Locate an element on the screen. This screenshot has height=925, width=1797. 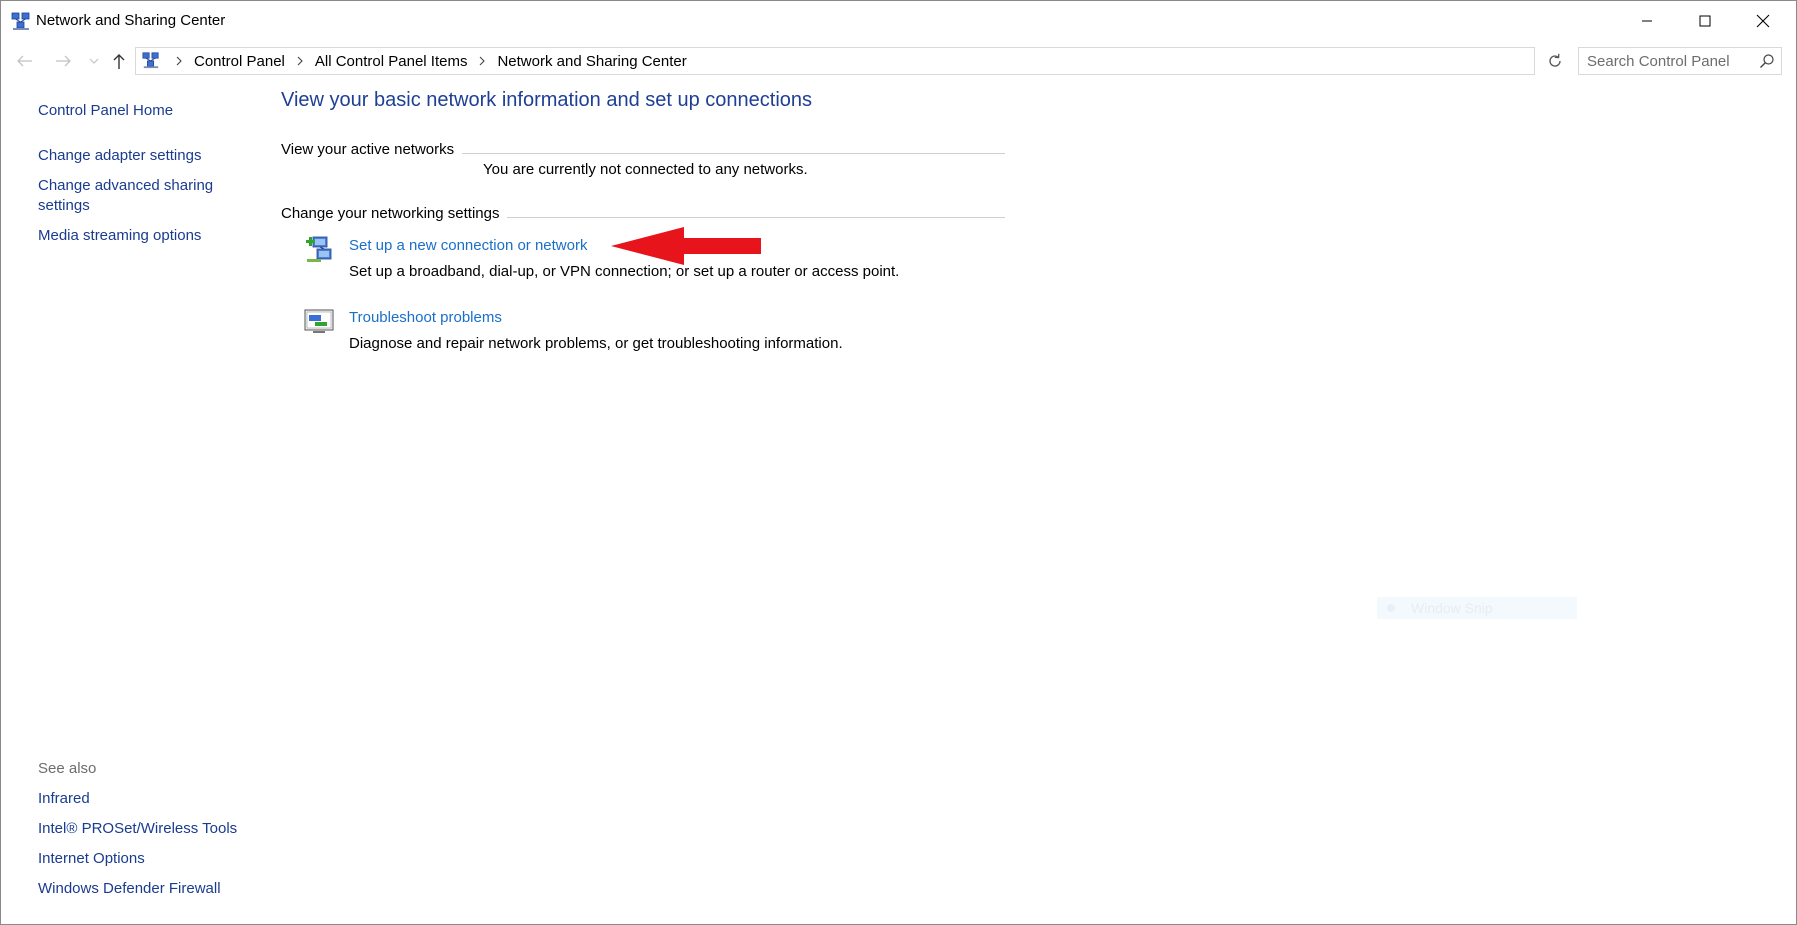
networking-settings-section: Change your networking settings is located at coordinates (643, 215).